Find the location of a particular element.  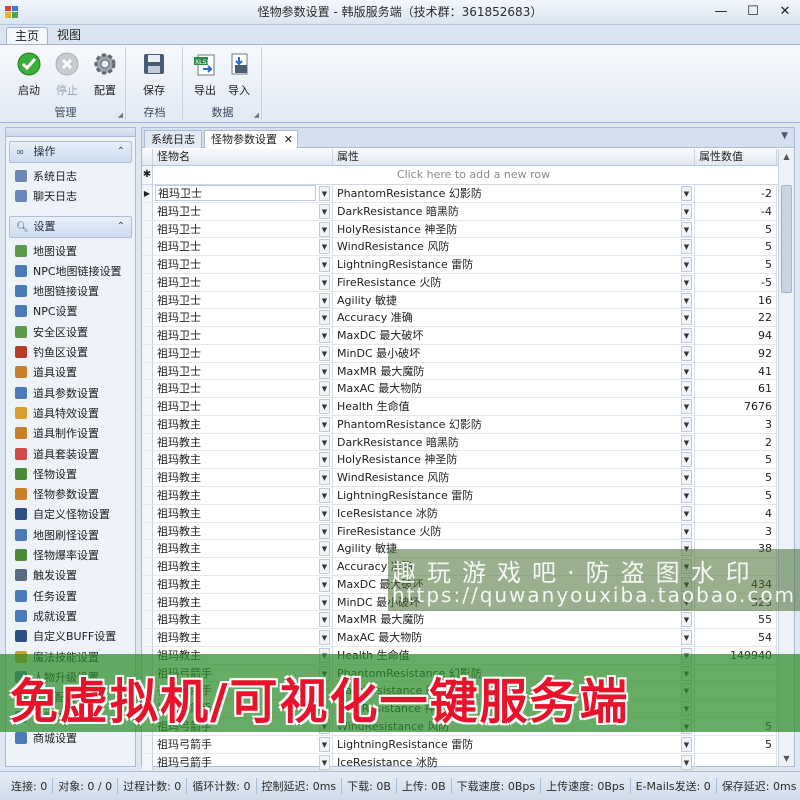

sidebar-item: 系统日志 is located at coordinates (70, 177).